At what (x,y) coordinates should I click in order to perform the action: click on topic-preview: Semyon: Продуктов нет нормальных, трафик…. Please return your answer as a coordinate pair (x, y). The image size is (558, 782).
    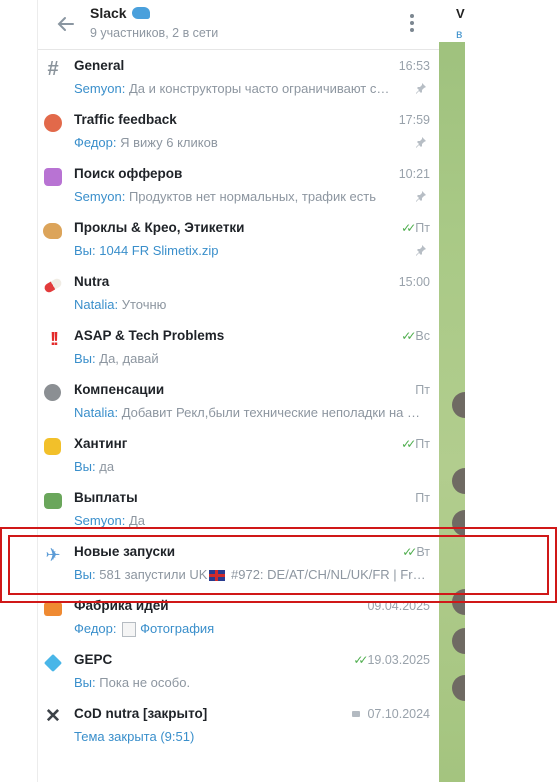
    Looking at the image, I should click on (251, 196).